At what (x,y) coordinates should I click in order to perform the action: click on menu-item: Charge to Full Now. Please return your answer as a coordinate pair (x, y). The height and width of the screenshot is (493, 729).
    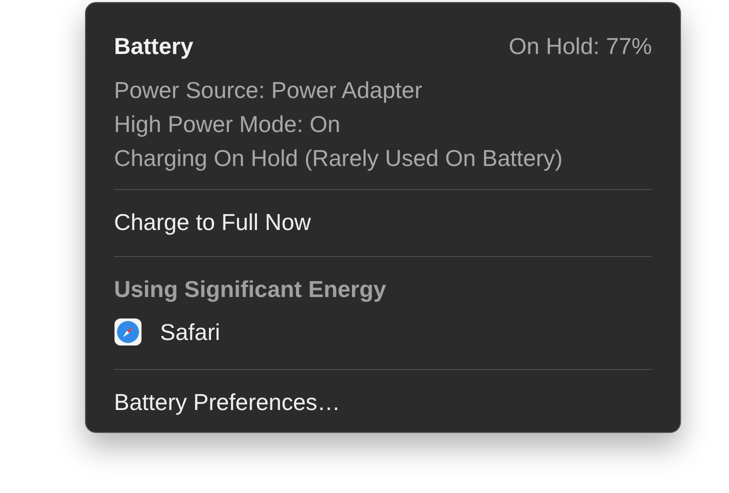
    Looking at the image, I should click on (383, 222).